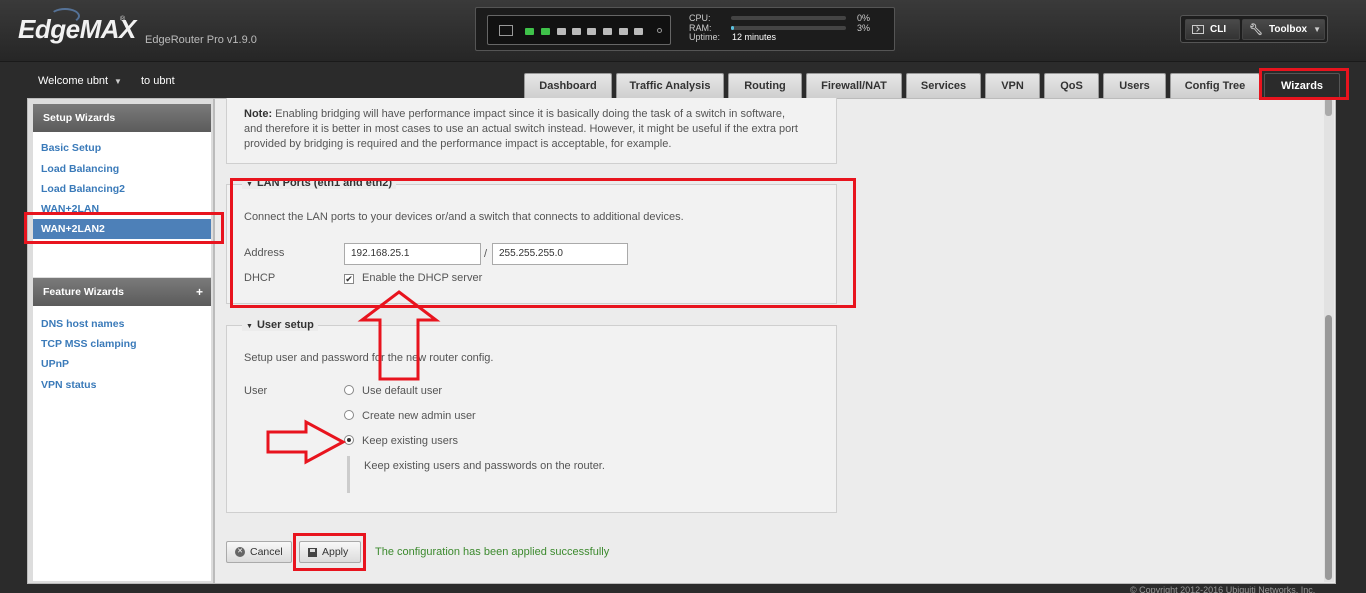  Describe the element at coordinates (754, 37) in the screenshot. I see `uptime-value: 12 minutes` at that location.